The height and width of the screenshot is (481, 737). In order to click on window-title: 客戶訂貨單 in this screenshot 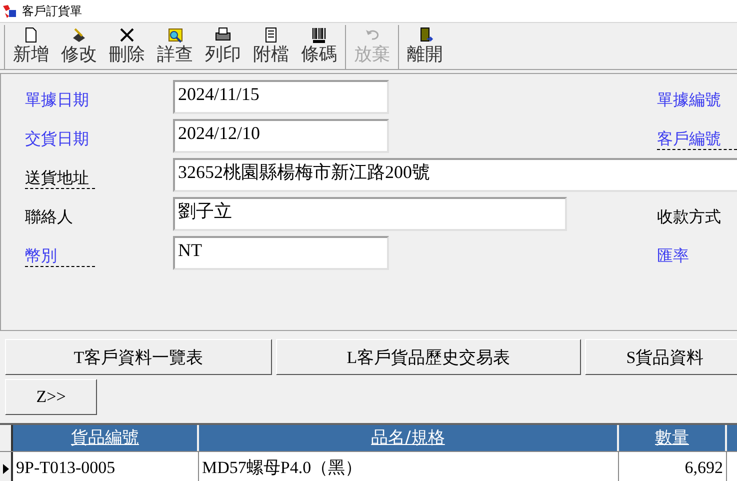, I will do `click(52, 11)`.